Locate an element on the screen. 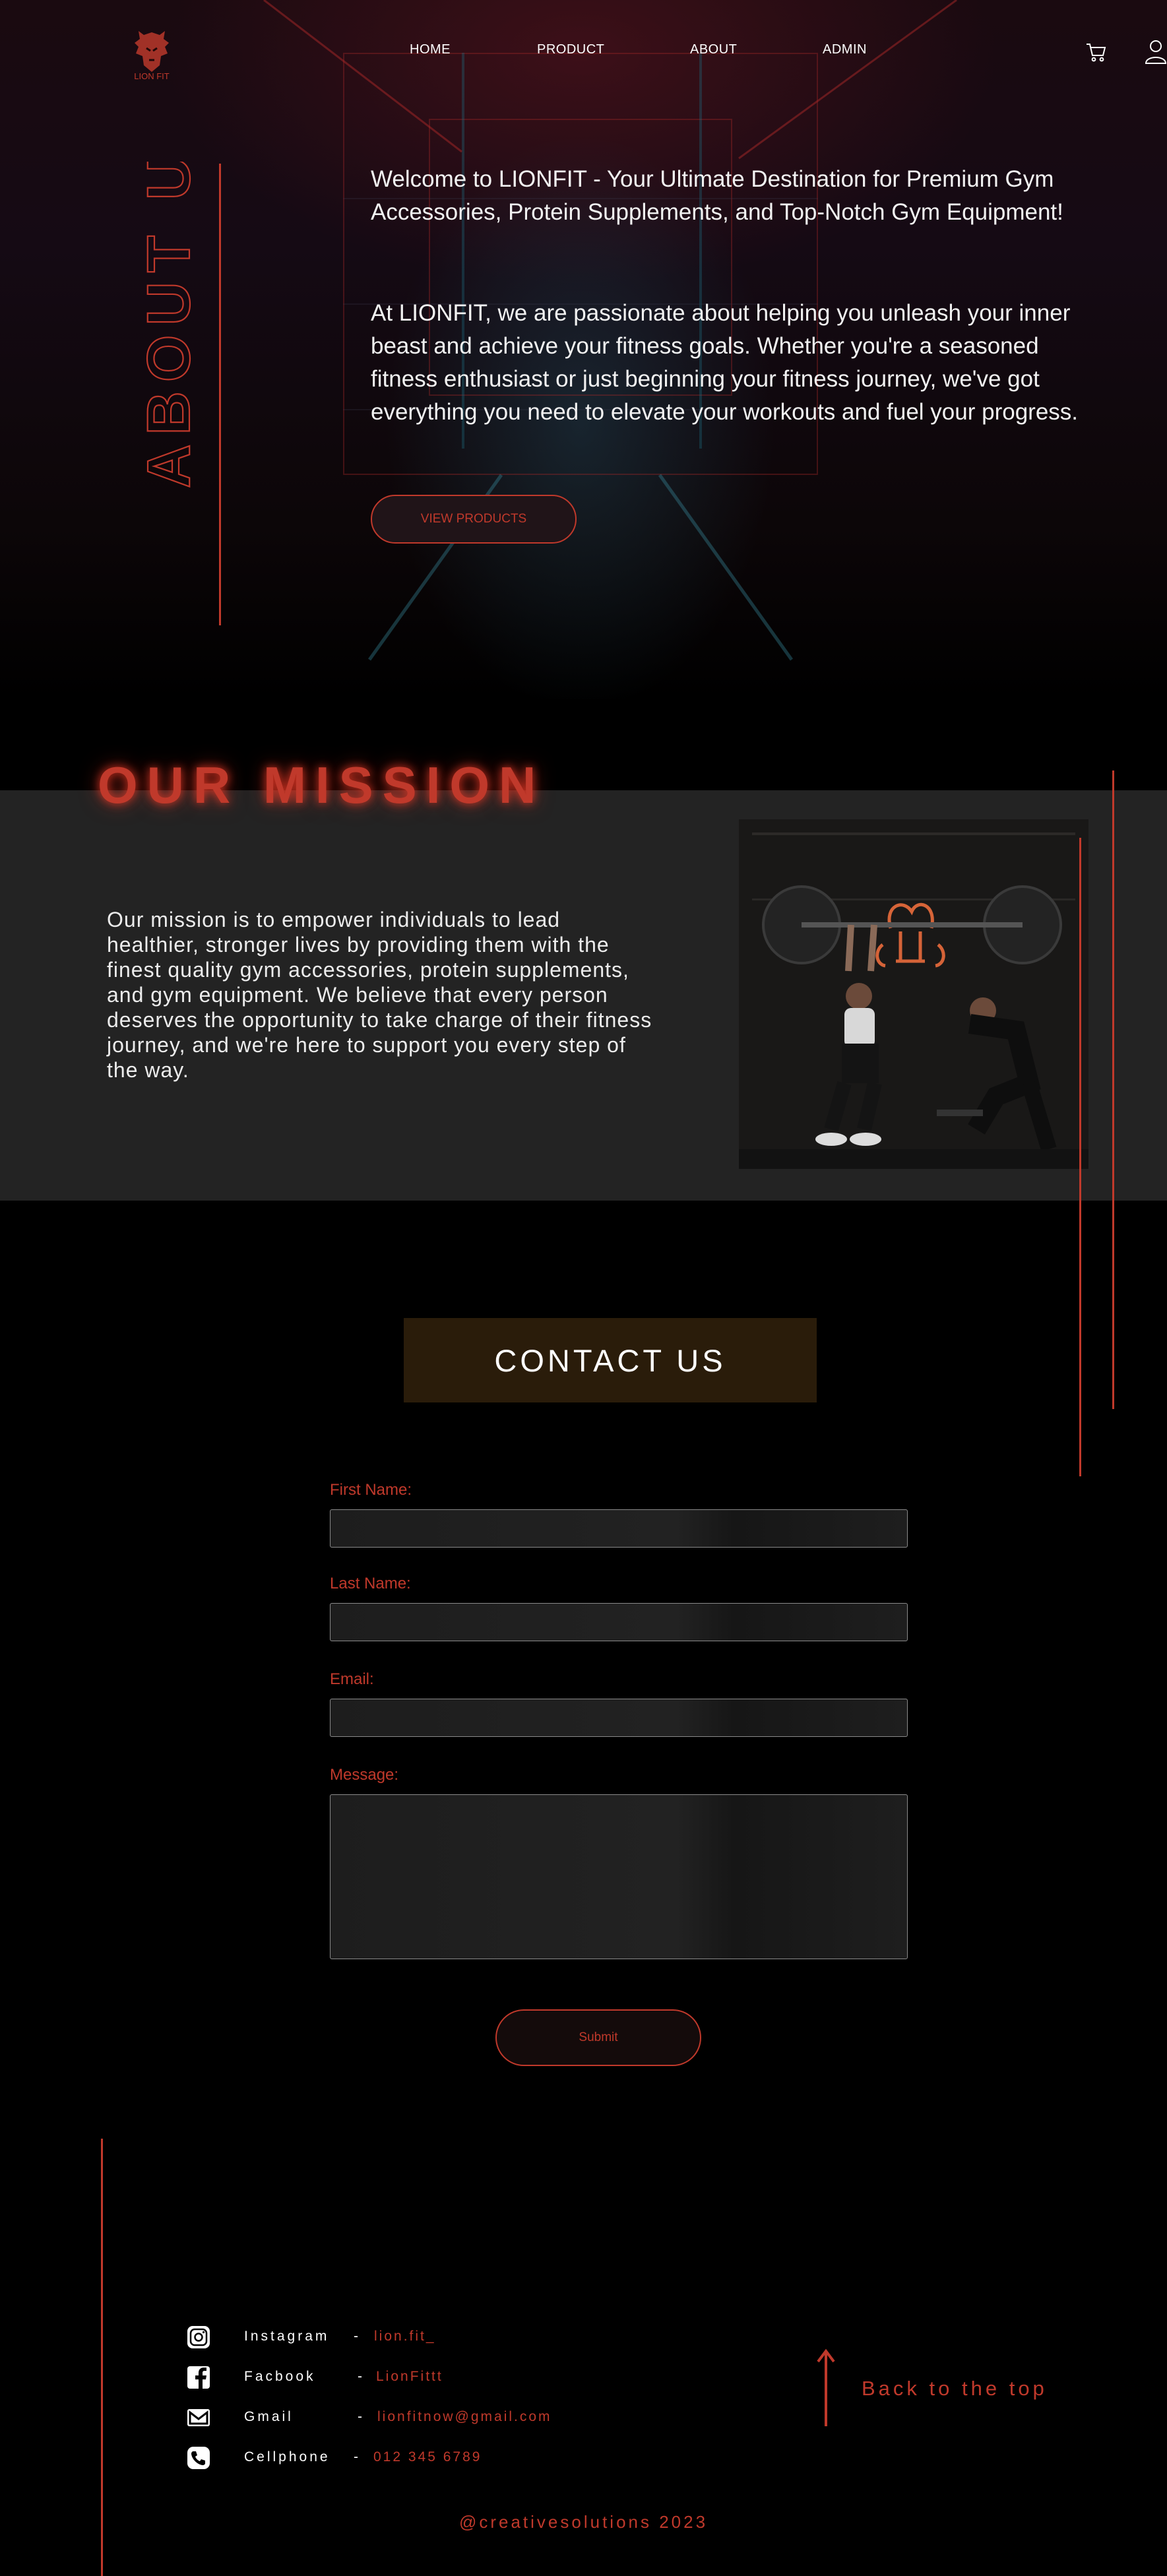 Image resolution: width=1167 pixels, height=2576 pixels. cellphone-link: 012 345 6789 is located at coordinates (427, 2457).